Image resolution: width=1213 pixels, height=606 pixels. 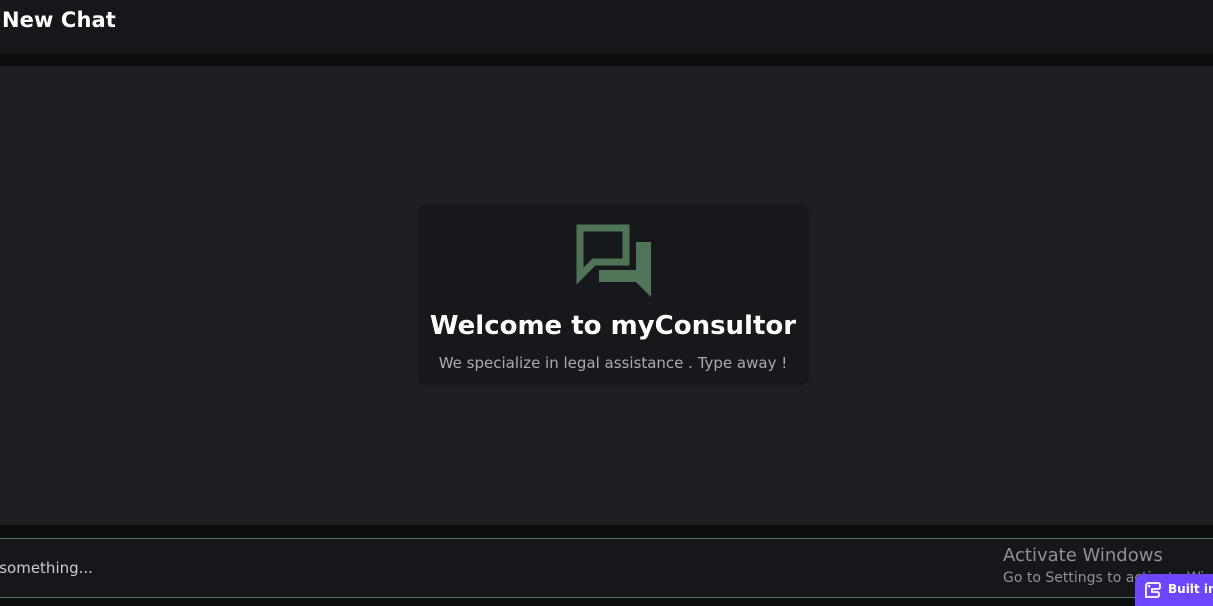 I want to click on welcome-title: Welcome to myConsultor, so click(x=613, y=326).